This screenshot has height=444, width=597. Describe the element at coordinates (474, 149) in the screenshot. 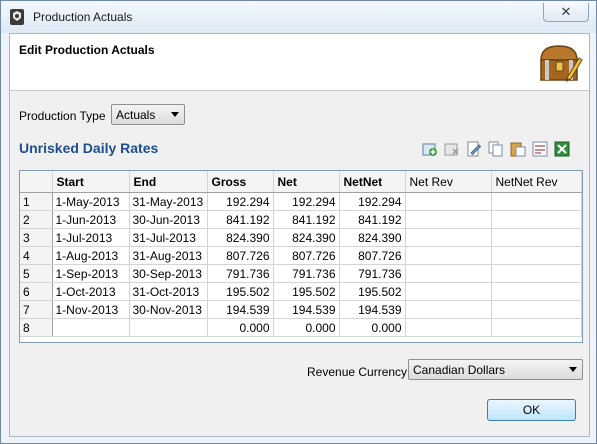

I see `edit-icon` at that location.